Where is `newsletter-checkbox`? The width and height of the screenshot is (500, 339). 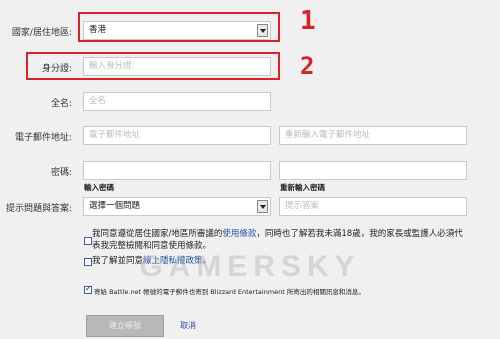 newsletter-checkbox is located at coordinates (88, 289).